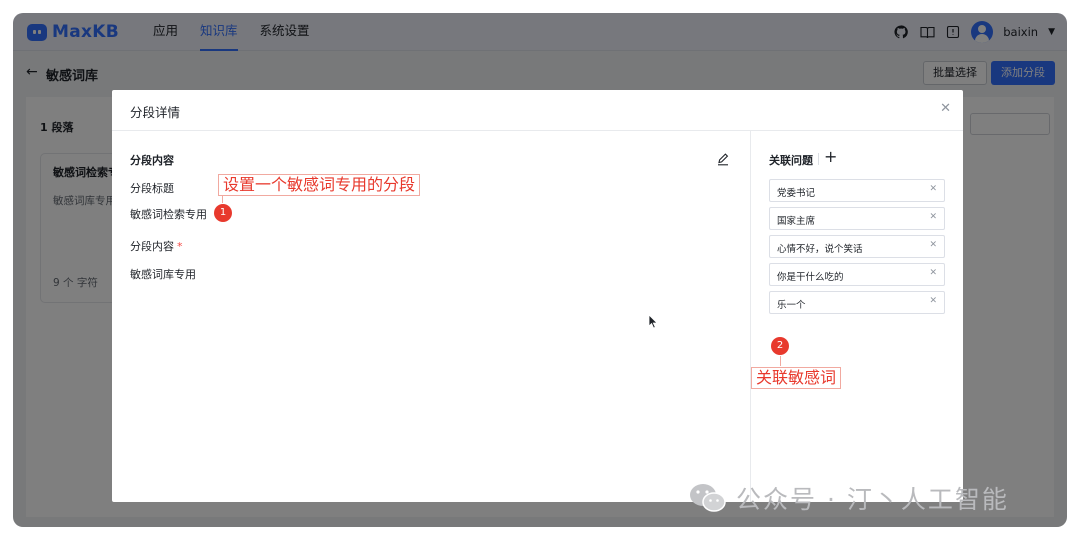 The width and height of the screenshot is (1080, 541). What do you see at coordinates (818, 159) in the screenshot?
I see `title-divider` at bounding box center [818, 159].